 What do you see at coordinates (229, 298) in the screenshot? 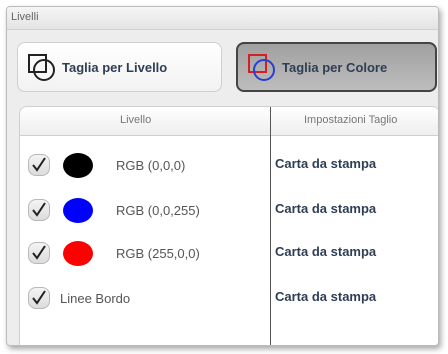
I see `table-row: Linee Bordo Carta da stampa` at bounding box center [229, 298].